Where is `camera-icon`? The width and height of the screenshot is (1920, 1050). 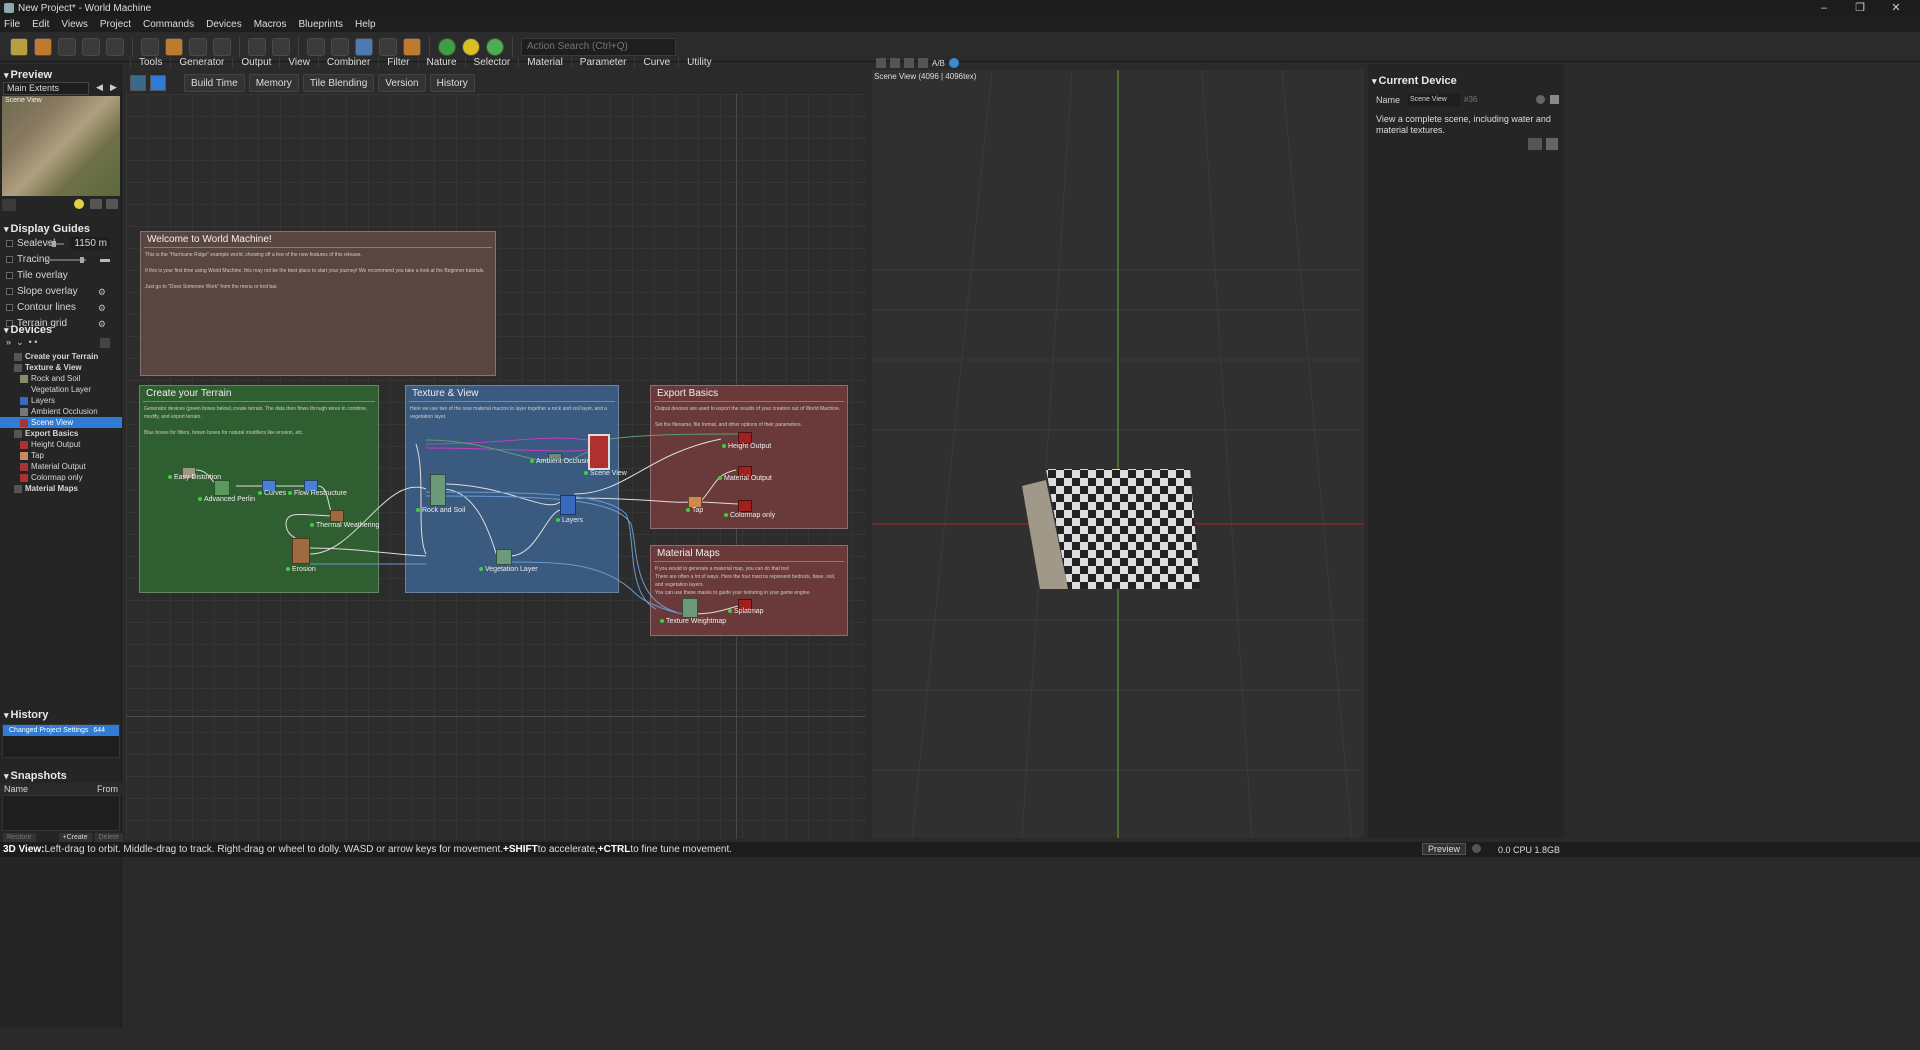
camera-icon is located at coordinates (881, 63).